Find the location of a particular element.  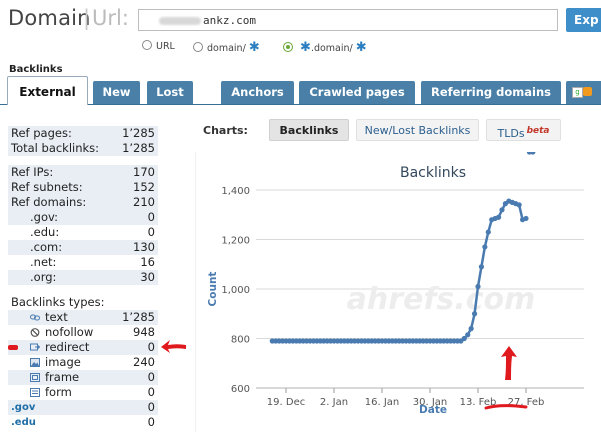

charts-label: Charts: is located at coordinates (225, 130).